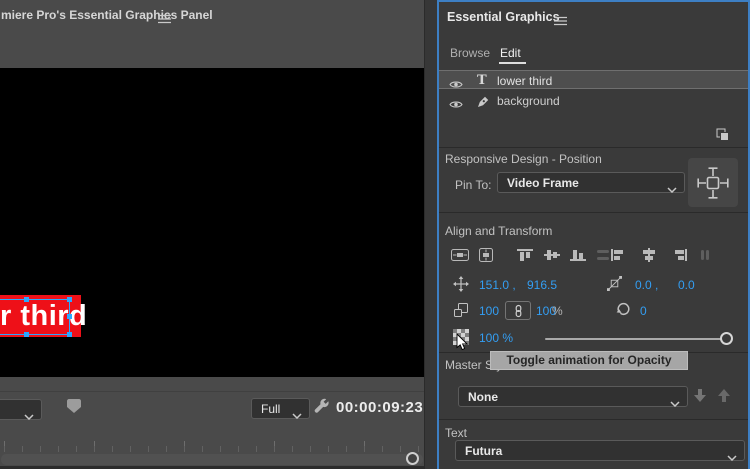 The width and height of the screenshot is (750, 469). Describe the element at coordinates (212, 459) in the screenshot. I see `monitor-scrollbar` at that location.